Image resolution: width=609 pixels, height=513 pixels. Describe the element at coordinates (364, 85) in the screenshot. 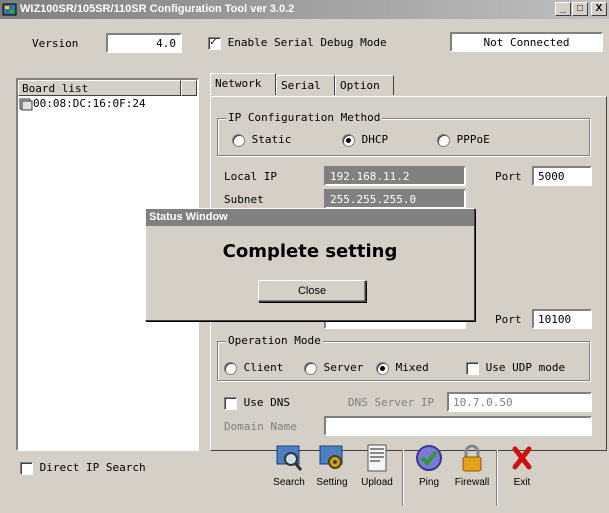

I see `tab-option: Option` at that location.